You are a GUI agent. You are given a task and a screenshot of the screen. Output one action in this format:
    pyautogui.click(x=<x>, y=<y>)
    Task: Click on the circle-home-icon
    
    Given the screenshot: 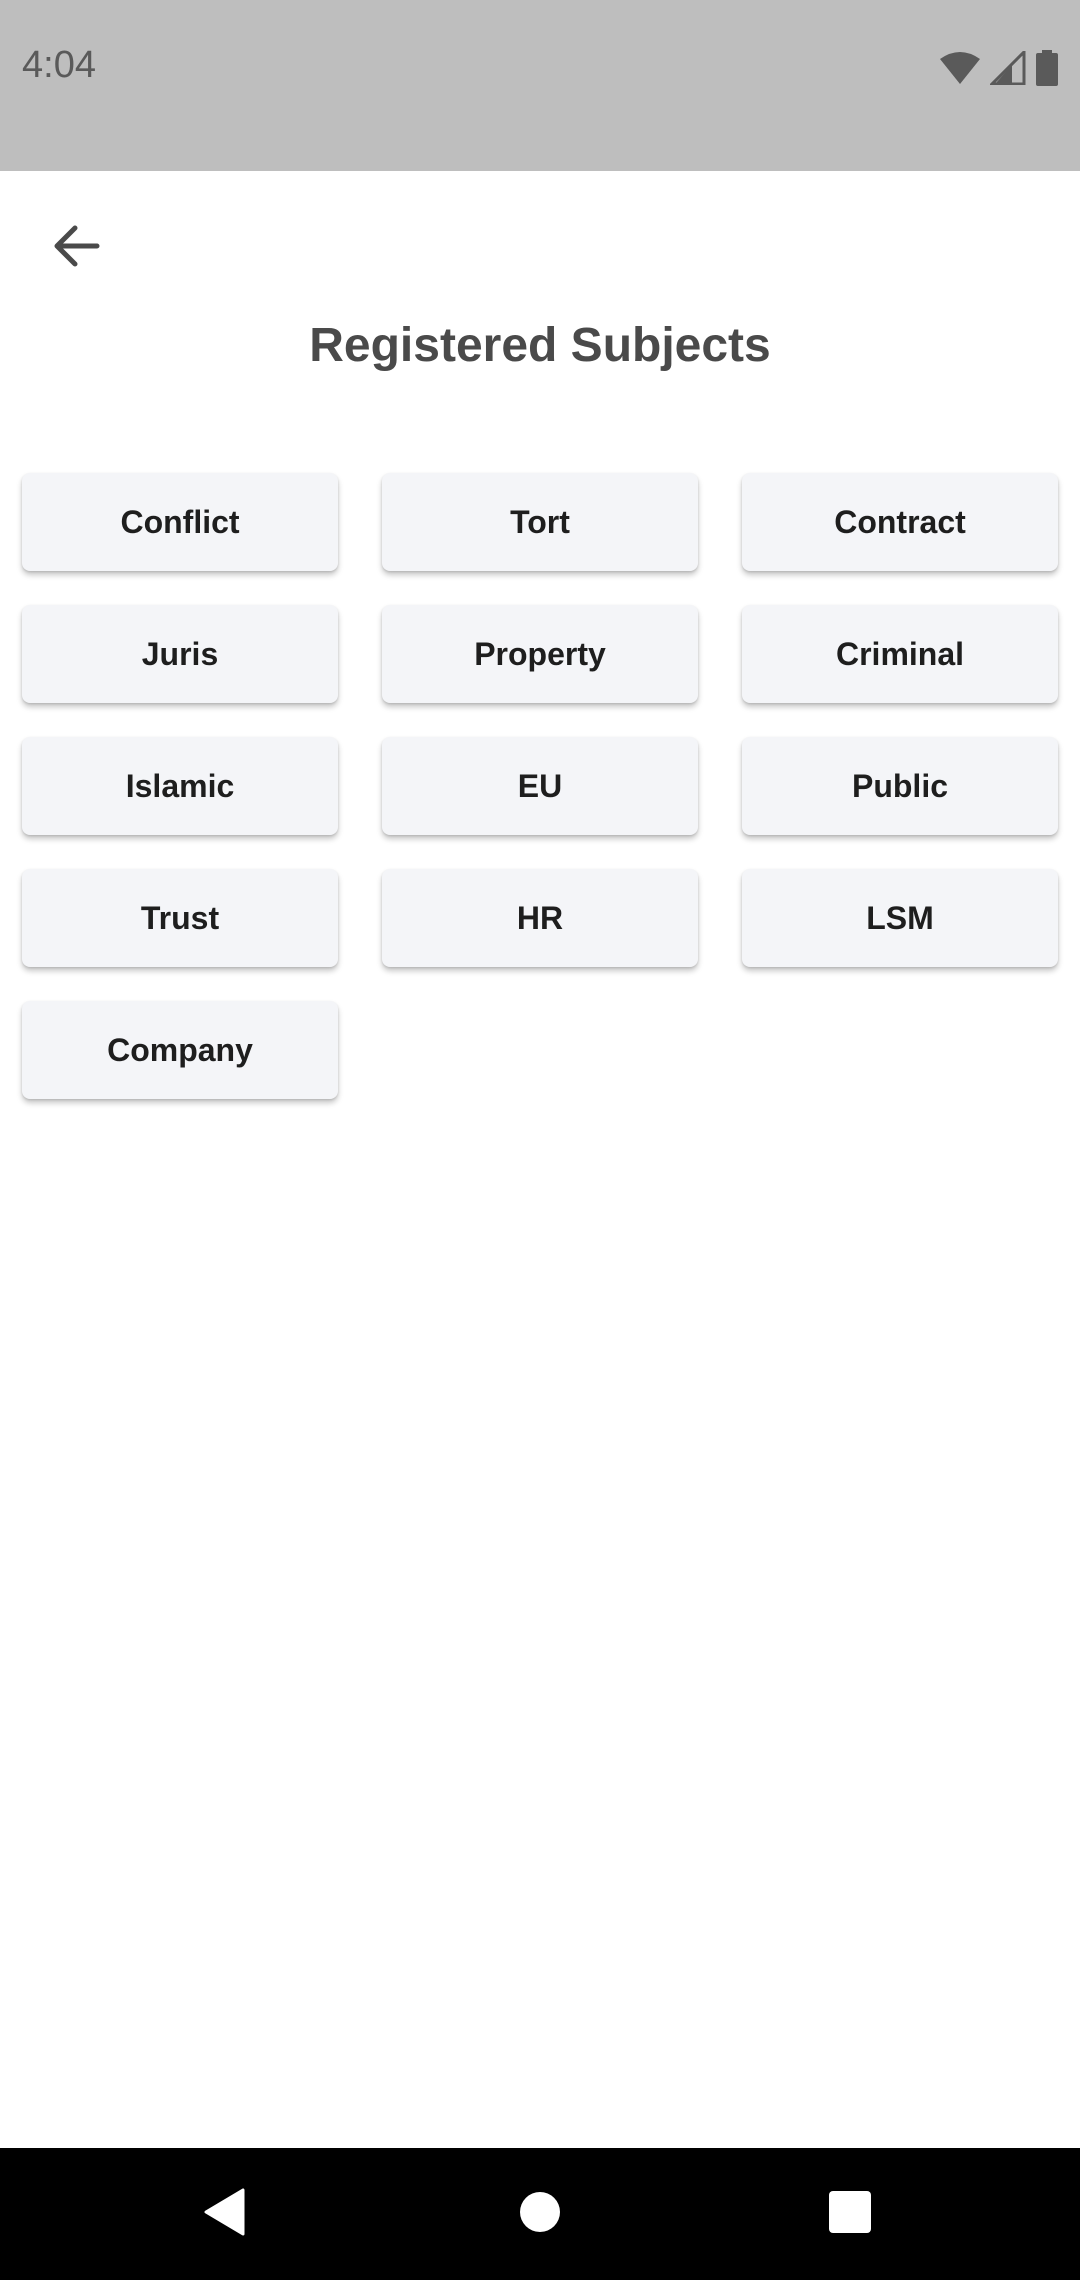 What is the action you would take?
    pyautogui.click(x=540, y=2214)
    